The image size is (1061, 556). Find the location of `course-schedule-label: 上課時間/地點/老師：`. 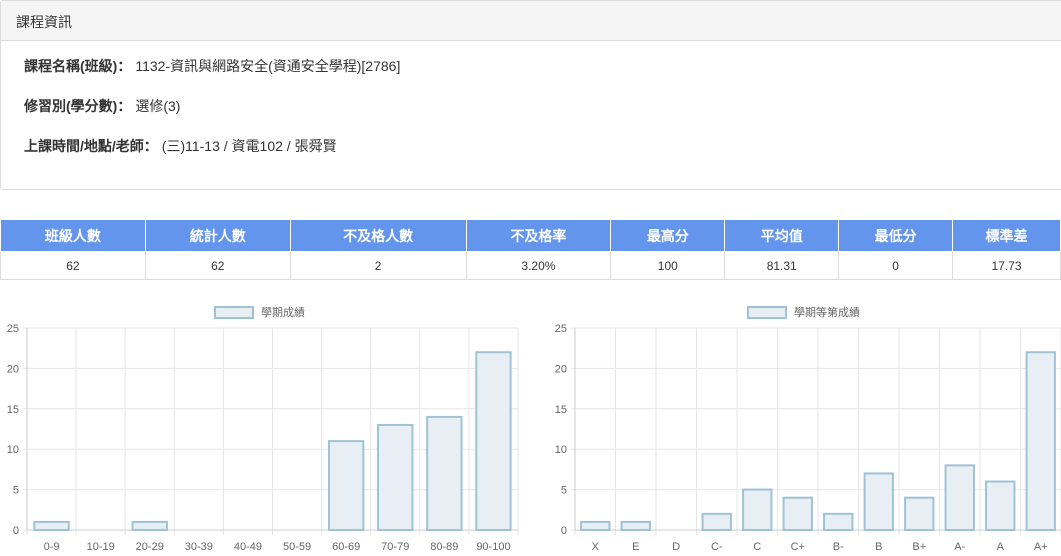

course-schedule-label: 上課時間/地點/老師： is located at coordinates (91, 146).